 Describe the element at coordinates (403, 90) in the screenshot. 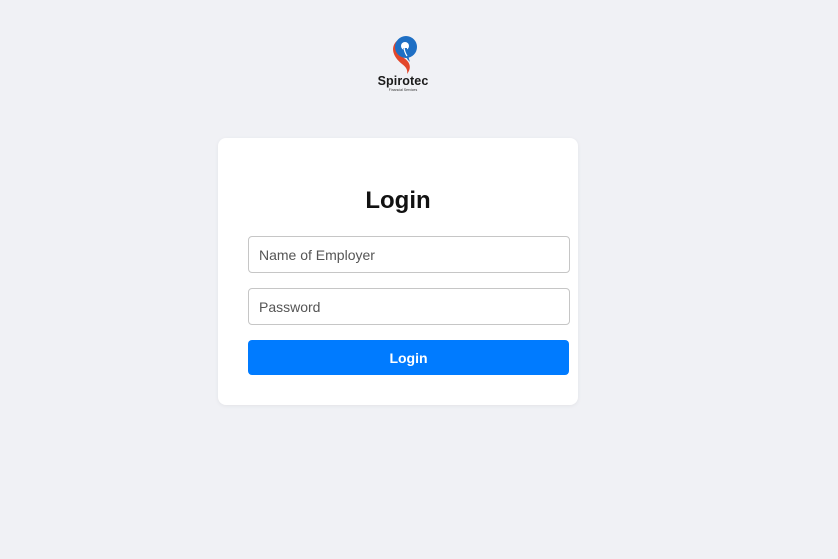

I see `brand-tagline: Financial Services` at that location.